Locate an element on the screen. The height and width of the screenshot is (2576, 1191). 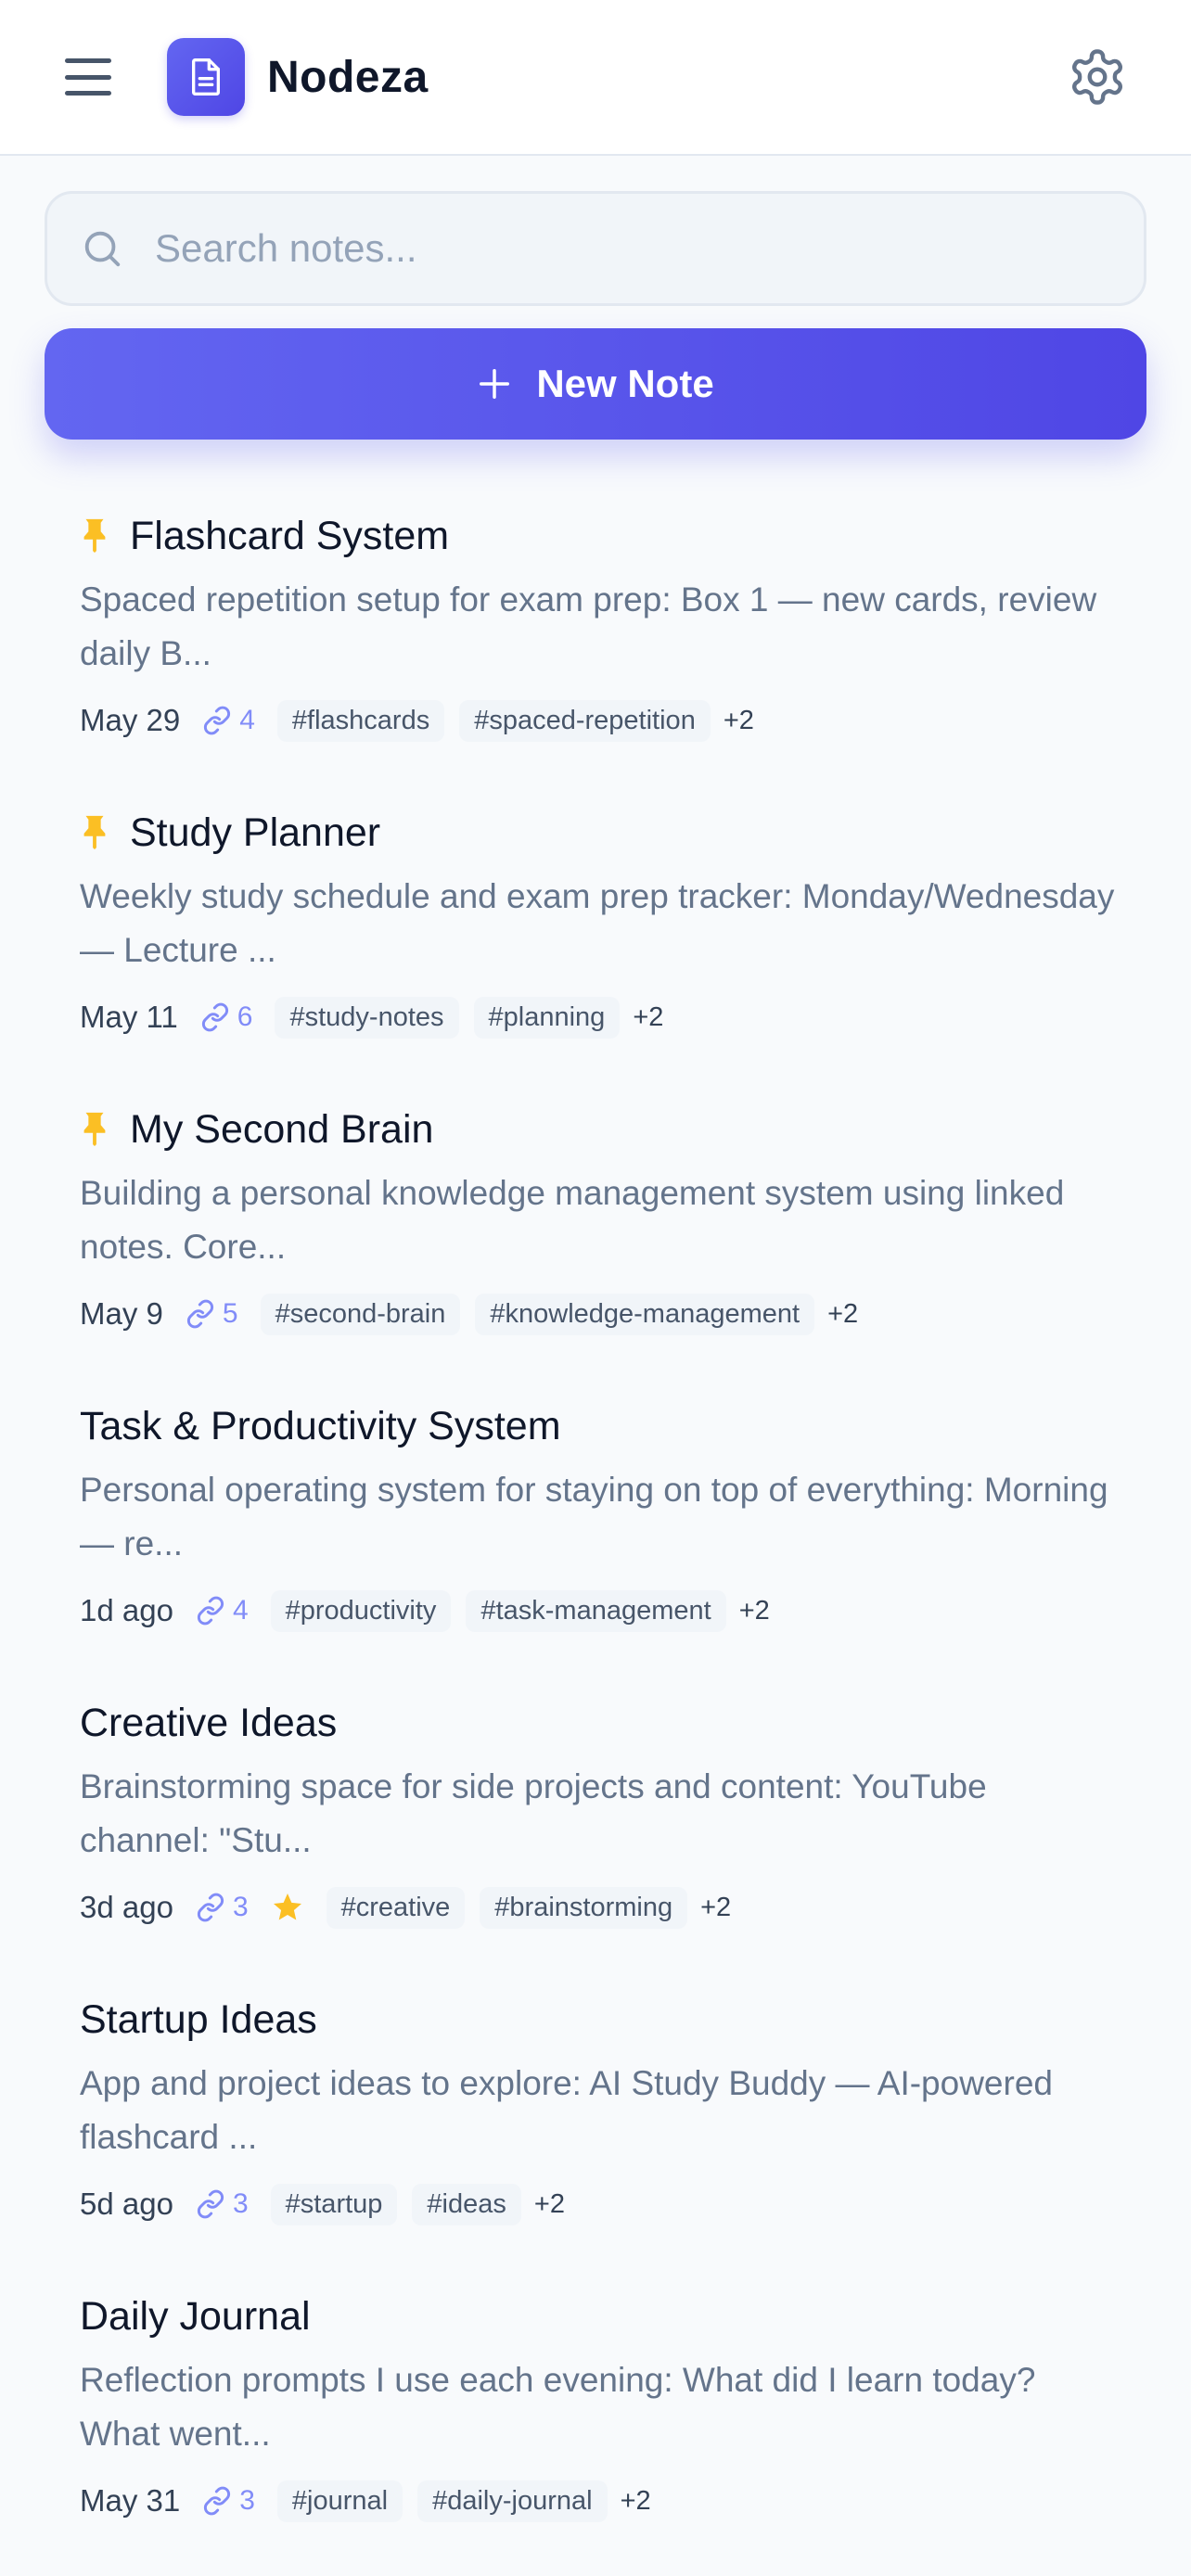
note-meta: May 31 3 #journal #daily-journal +2 is located at coordinates (603, 2501).